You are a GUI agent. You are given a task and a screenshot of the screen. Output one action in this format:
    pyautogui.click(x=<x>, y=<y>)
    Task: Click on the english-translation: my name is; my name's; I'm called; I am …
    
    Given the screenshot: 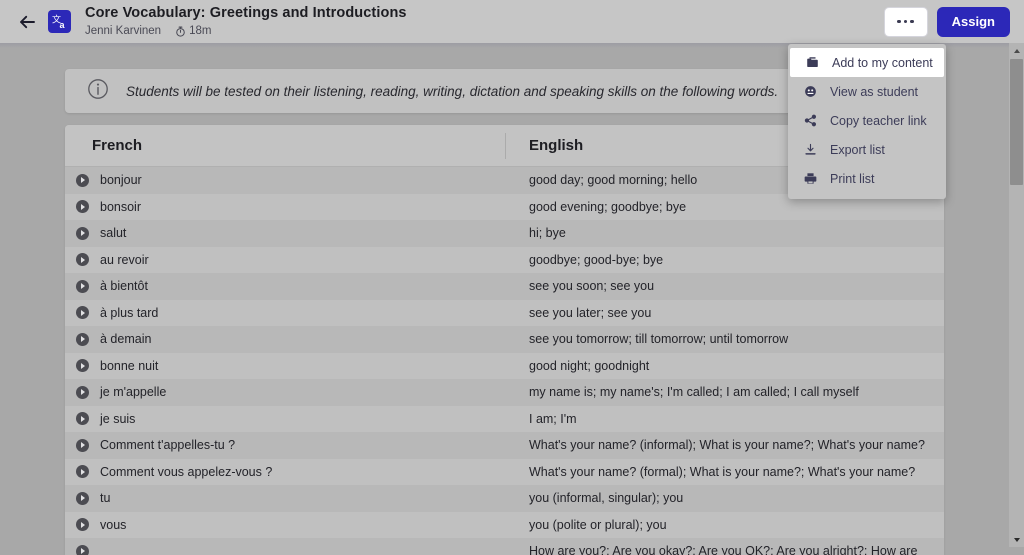 What is the action you would take?
    pyautogui.click(x=694, y=392)
    